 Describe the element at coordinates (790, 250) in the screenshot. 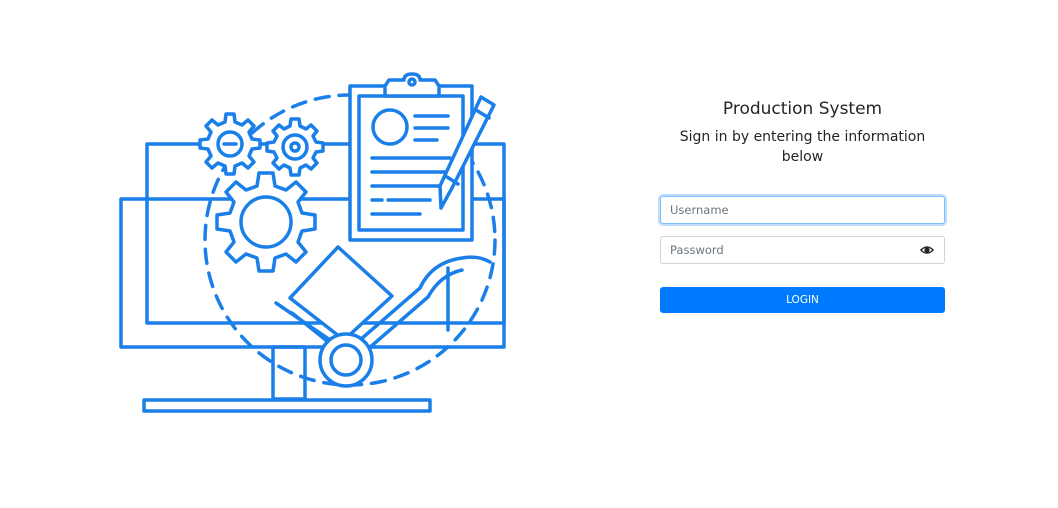

I see `password-input` at that location.